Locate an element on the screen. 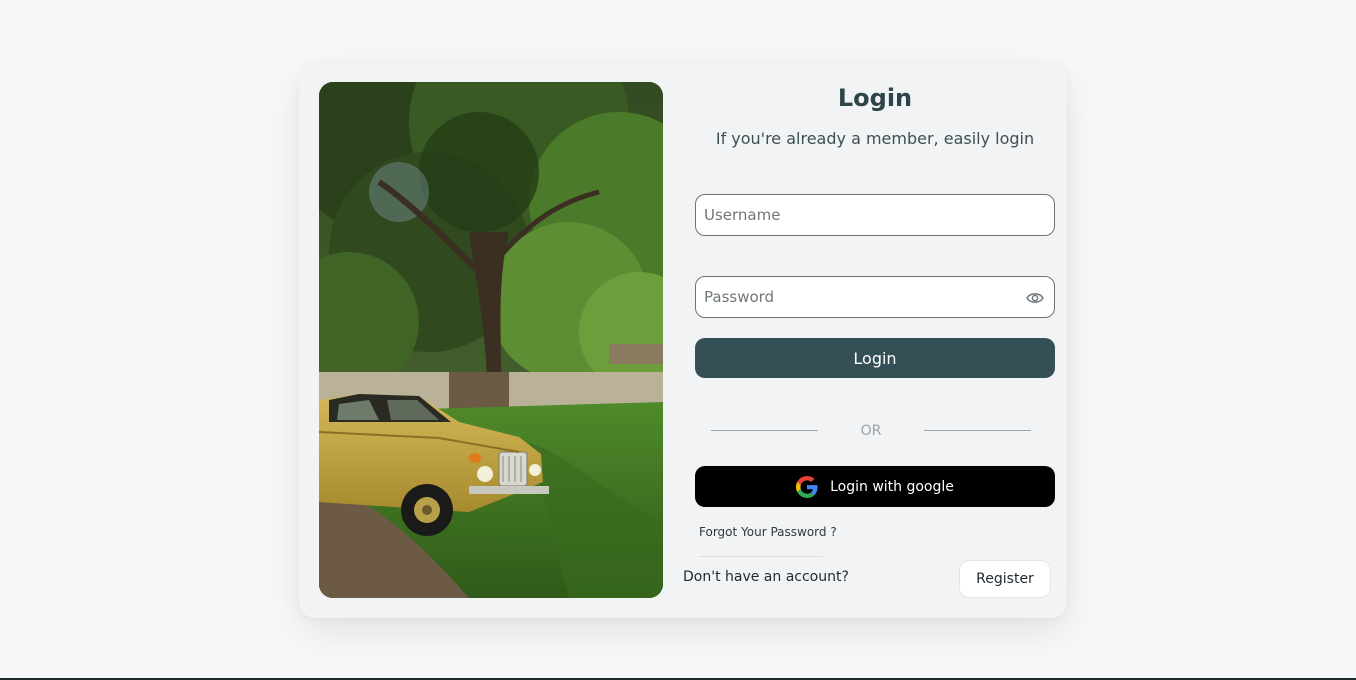 The width and height of the screenshot is (1356, 680). google-login-button: Login with google is located at coordinates (875, 486).